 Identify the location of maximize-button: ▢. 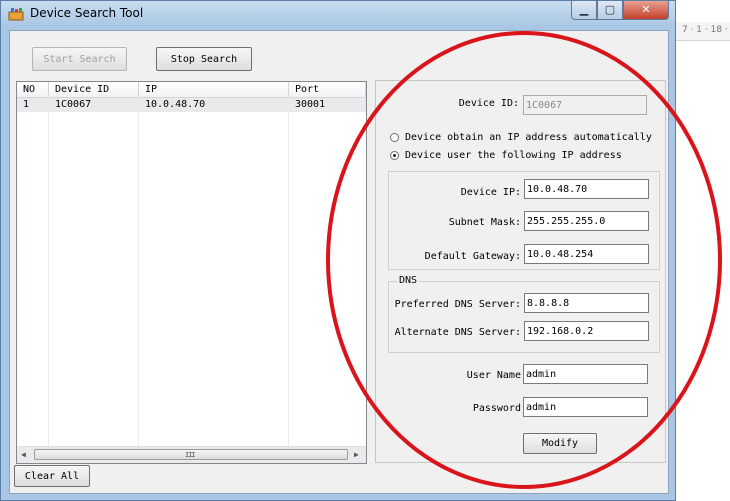
(610, 10).